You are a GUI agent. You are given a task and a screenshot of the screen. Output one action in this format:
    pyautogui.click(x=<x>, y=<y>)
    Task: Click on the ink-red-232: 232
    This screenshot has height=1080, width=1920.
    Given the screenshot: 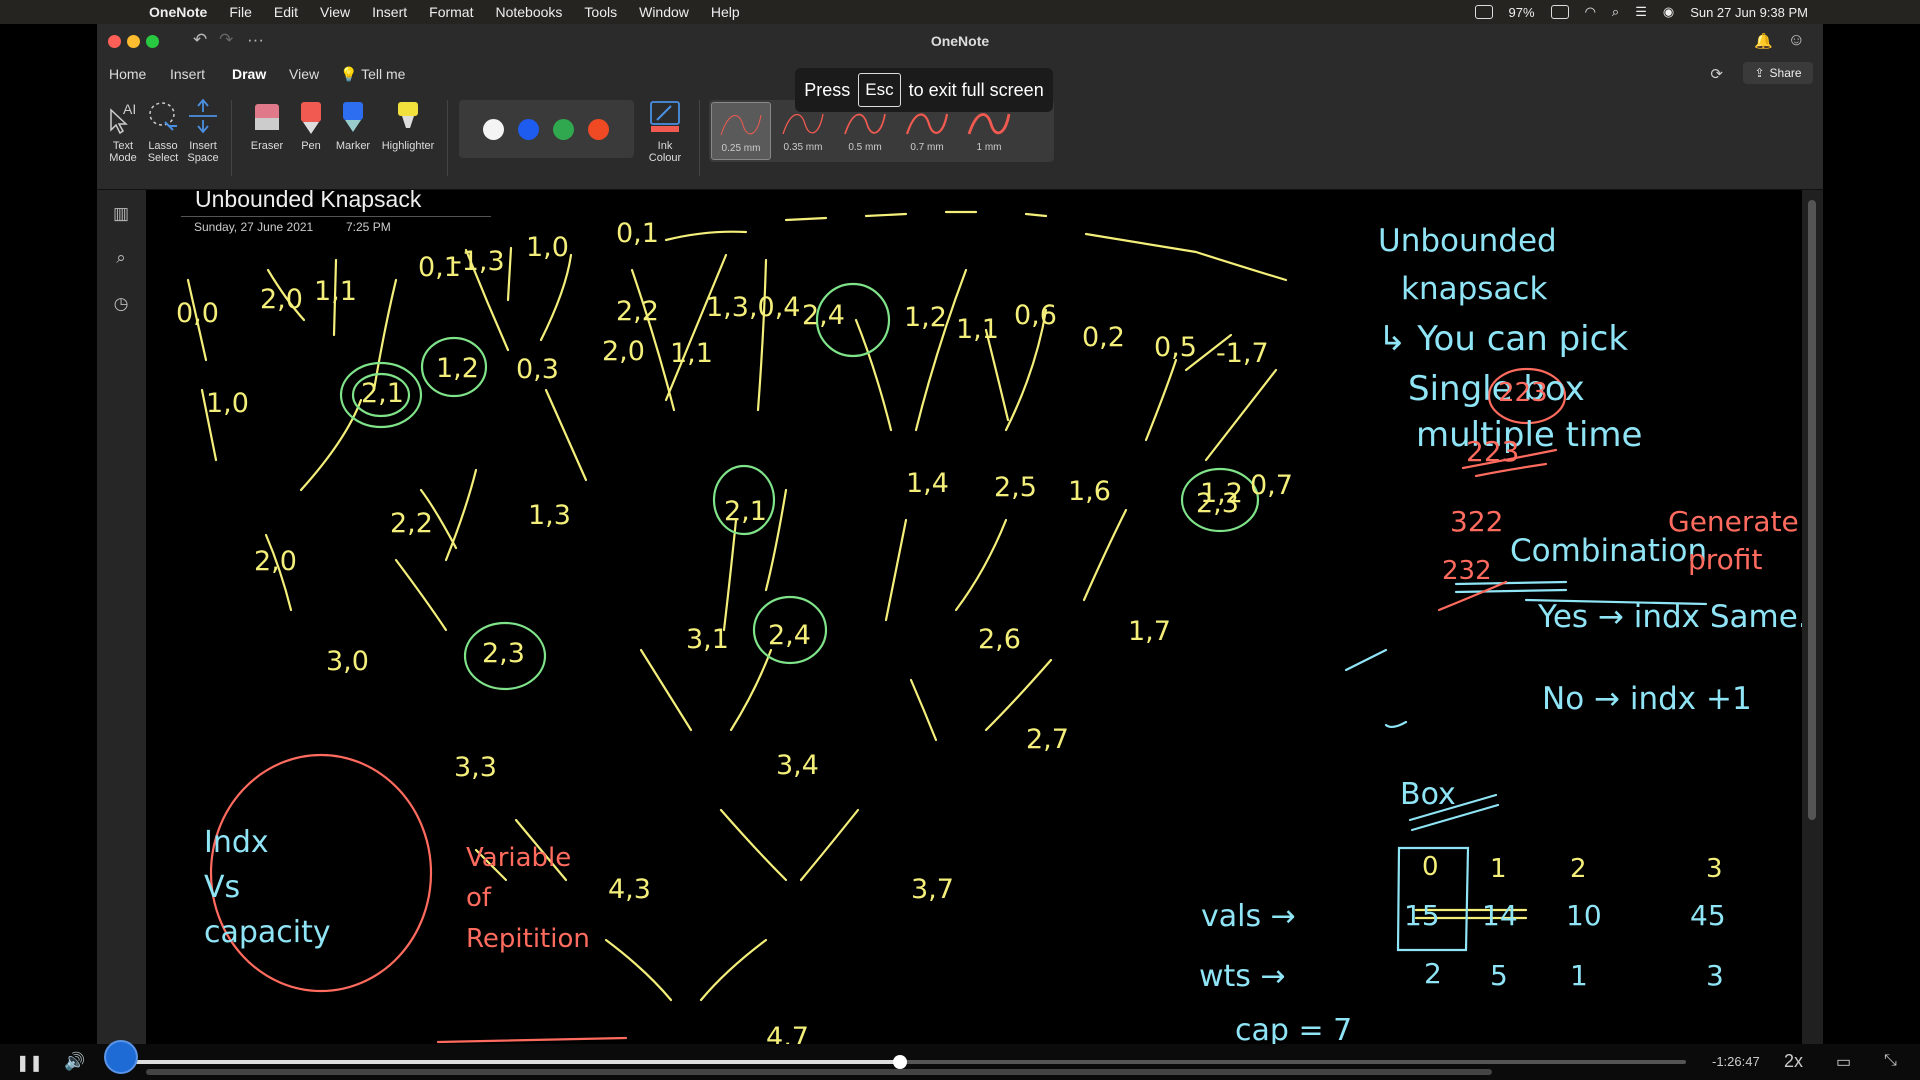 What is the action you would take?
    pyautogui.click(x=1467, y=571)
    